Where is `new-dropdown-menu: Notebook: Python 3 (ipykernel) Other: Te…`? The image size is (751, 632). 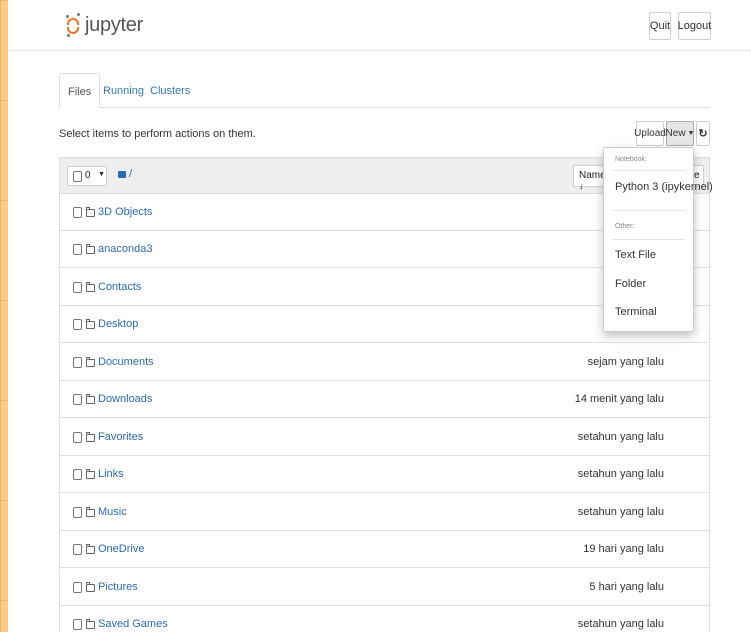 new-dropdown-menu: Notebook: Python 3 (ipykernel) Other: Te… is located at coordinates (658, 239).